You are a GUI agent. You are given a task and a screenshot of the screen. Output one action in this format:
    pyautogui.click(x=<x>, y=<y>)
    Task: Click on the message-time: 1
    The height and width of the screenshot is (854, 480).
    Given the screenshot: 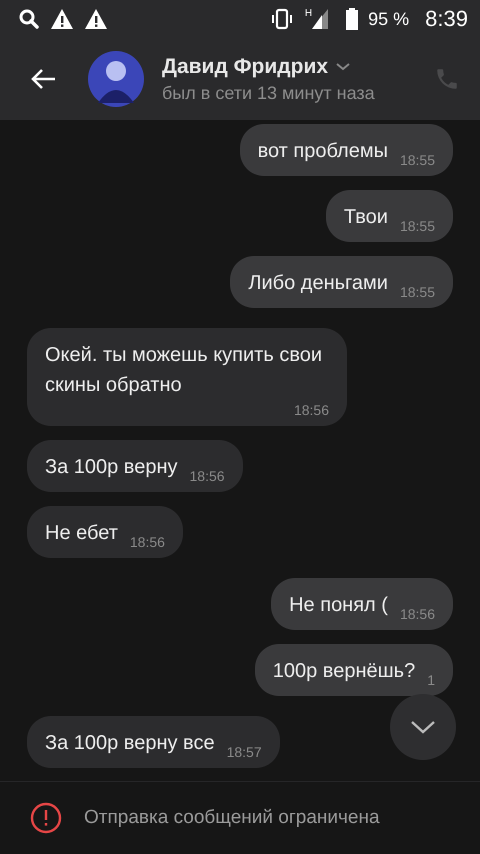 What is the action you would take?
    pyautogui.click(x=431, y=680)
    